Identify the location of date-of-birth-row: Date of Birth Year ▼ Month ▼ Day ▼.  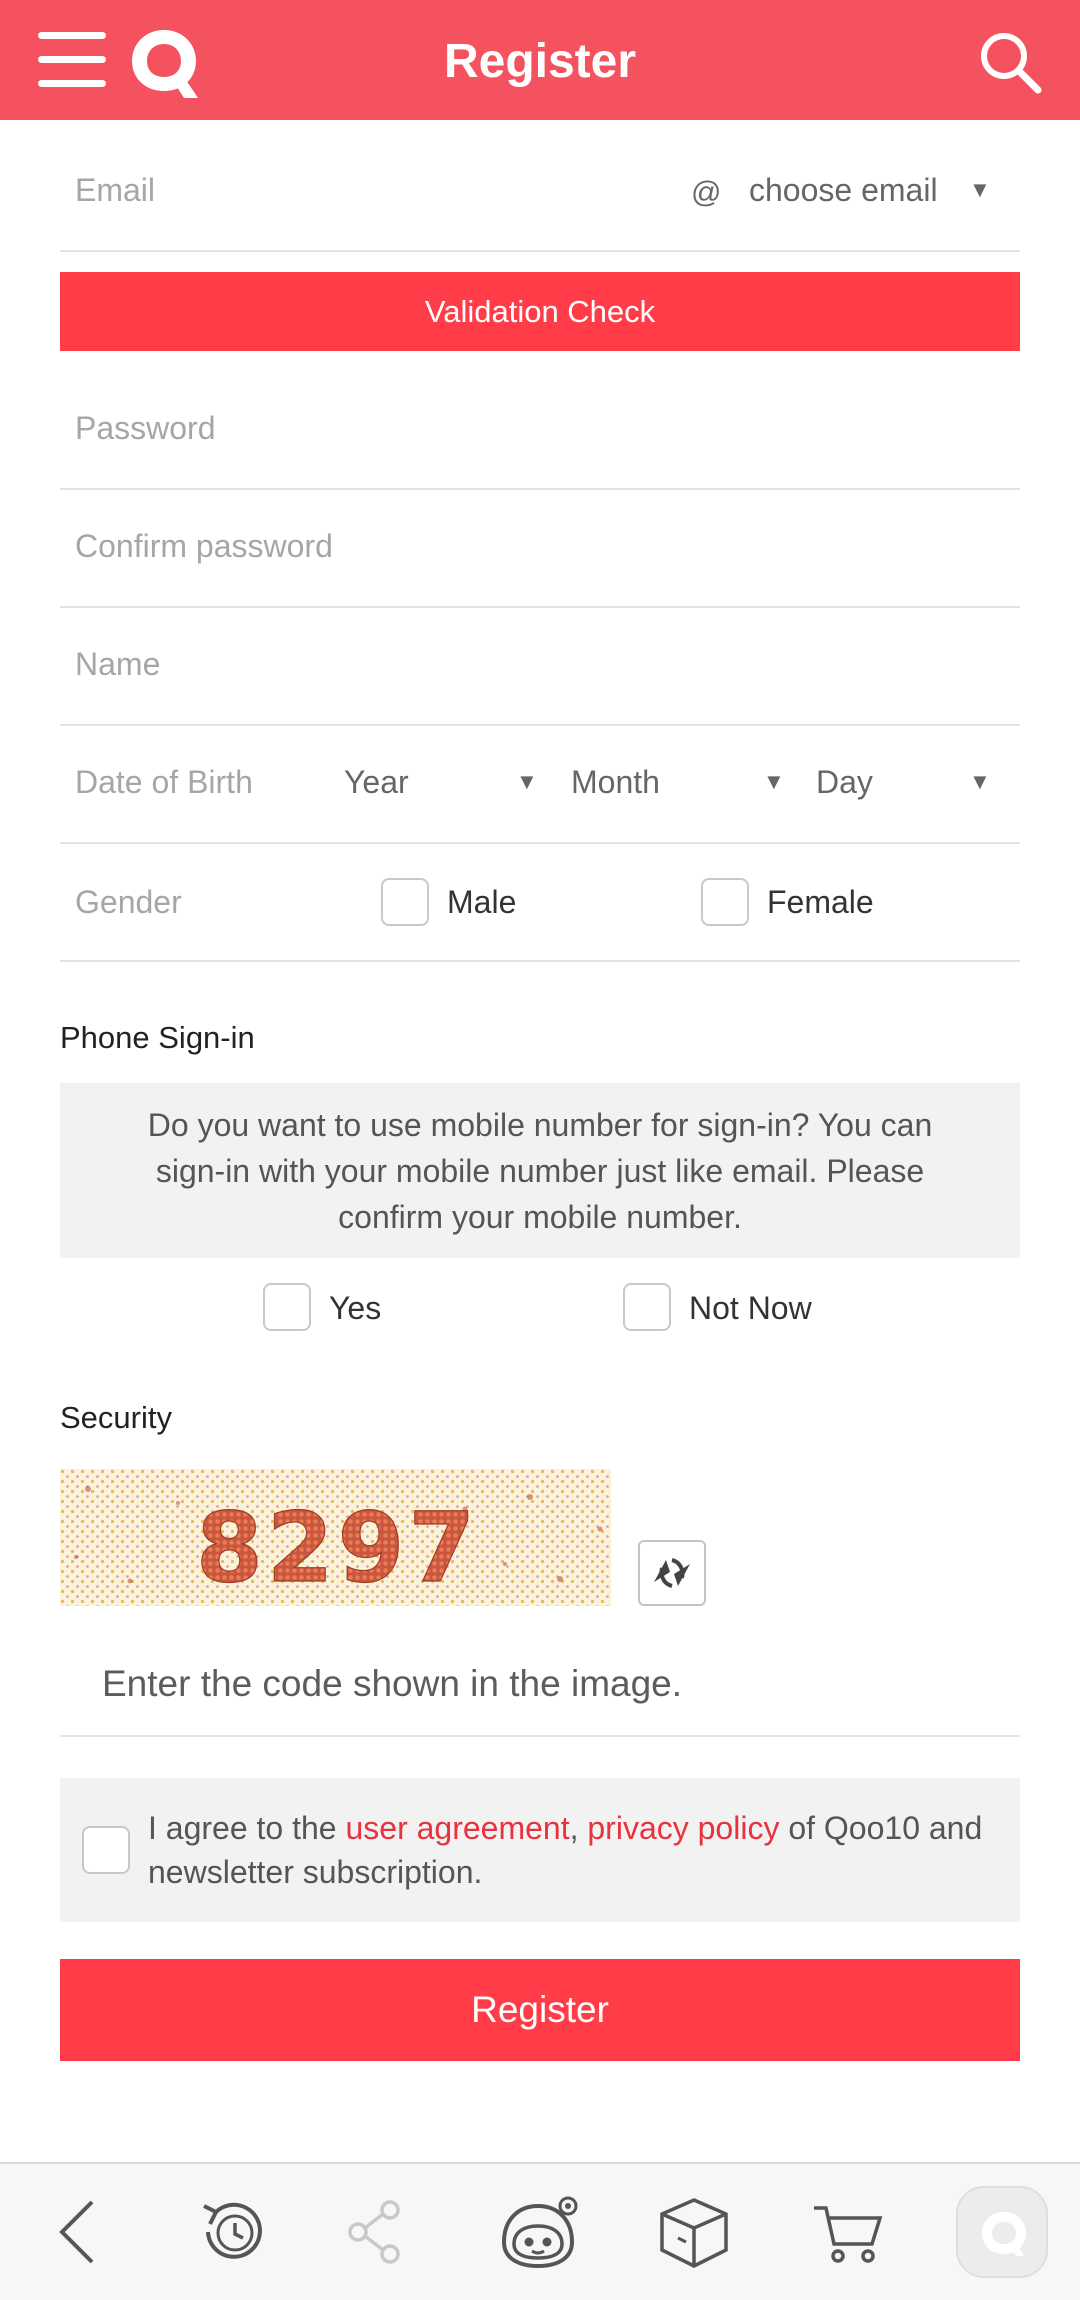
(540, 785).